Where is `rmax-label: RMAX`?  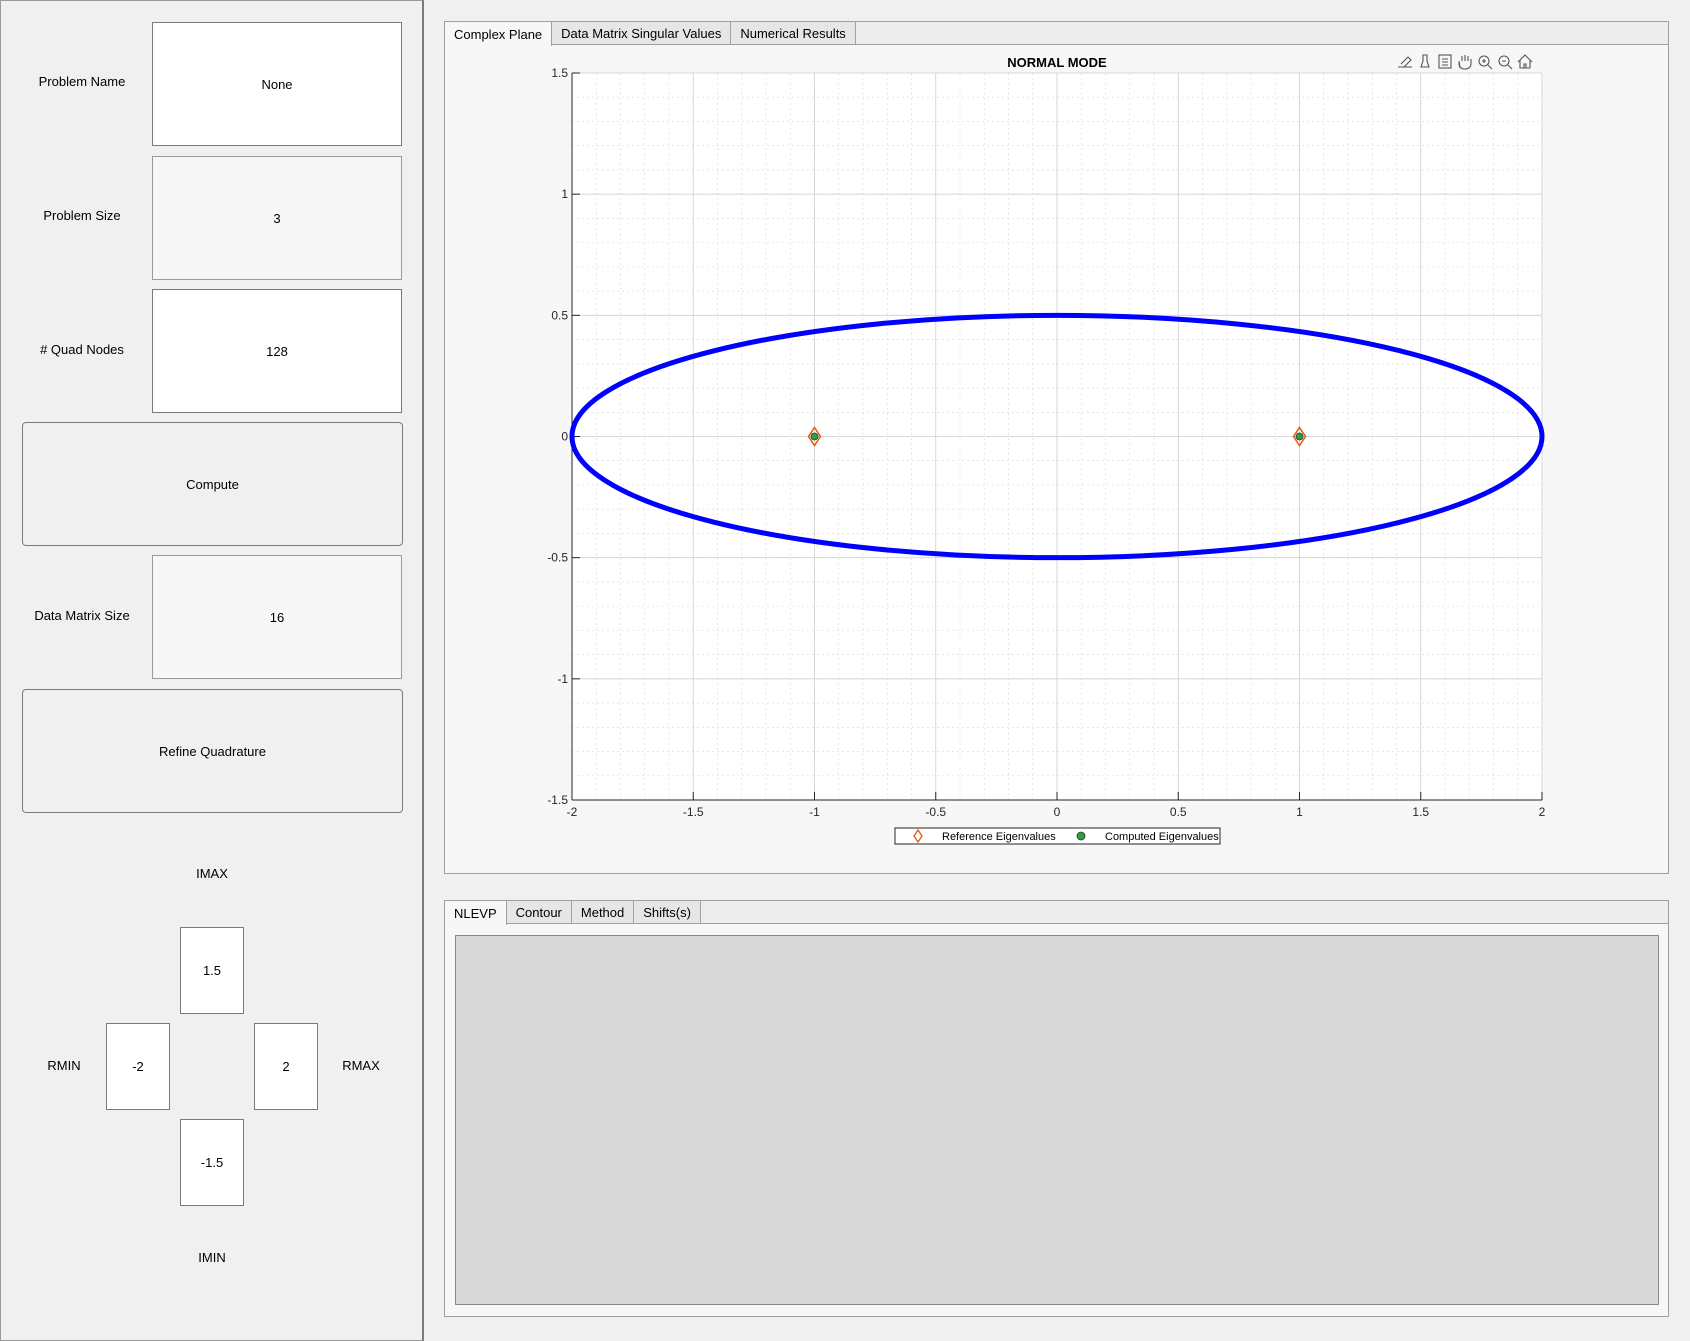 rmax-label: RMAX is located at coordinates (361, 1065).